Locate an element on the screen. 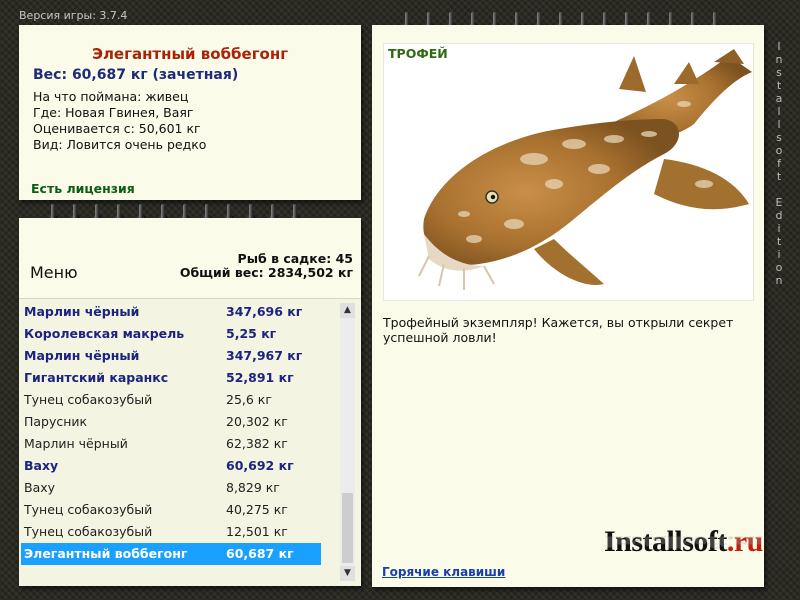  catch-fish-weight: 5,25 кг is located at coordinates (251, 333).